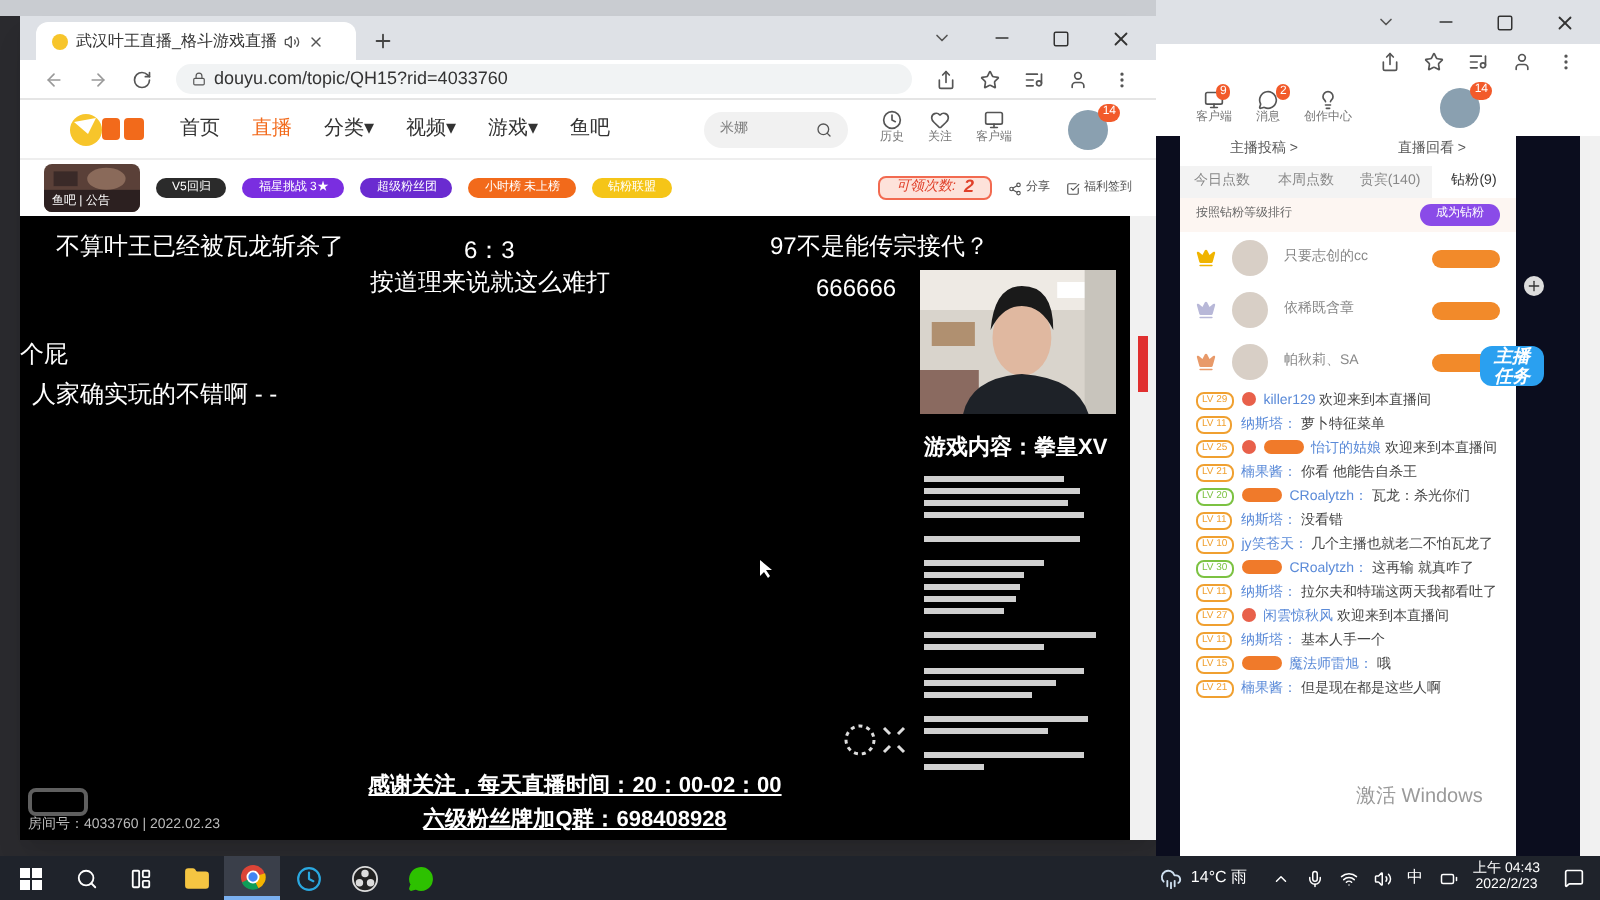  I want to click on speaker-icon, so click(292, 41).